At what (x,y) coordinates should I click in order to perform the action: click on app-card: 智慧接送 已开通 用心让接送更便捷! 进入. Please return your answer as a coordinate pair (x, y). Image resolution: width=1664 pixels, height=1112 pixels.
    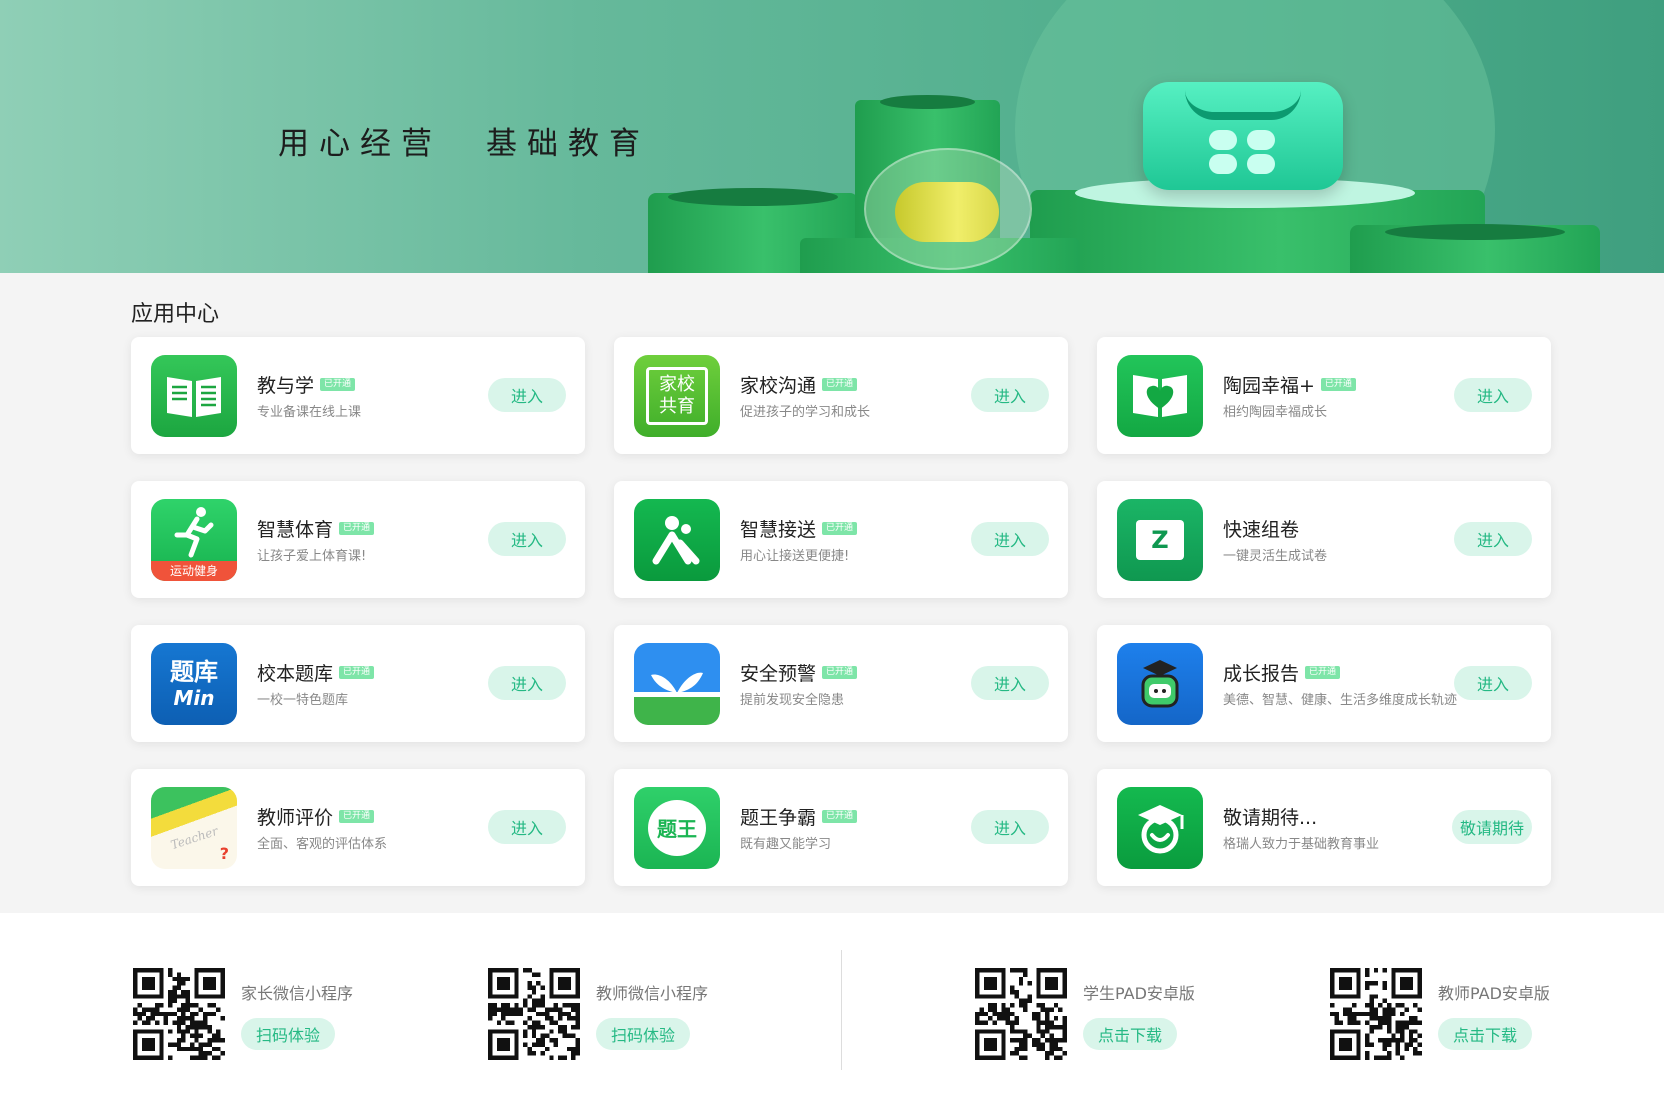
    Looking at the image, I should click on (841, 539).